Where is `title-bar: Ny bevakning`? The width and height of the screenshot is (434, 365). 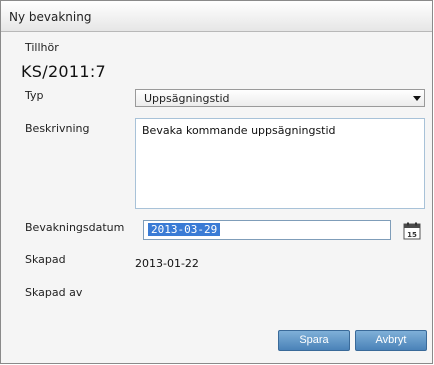
title-bar: Ny bevakning is located at coordinates (216, 16).